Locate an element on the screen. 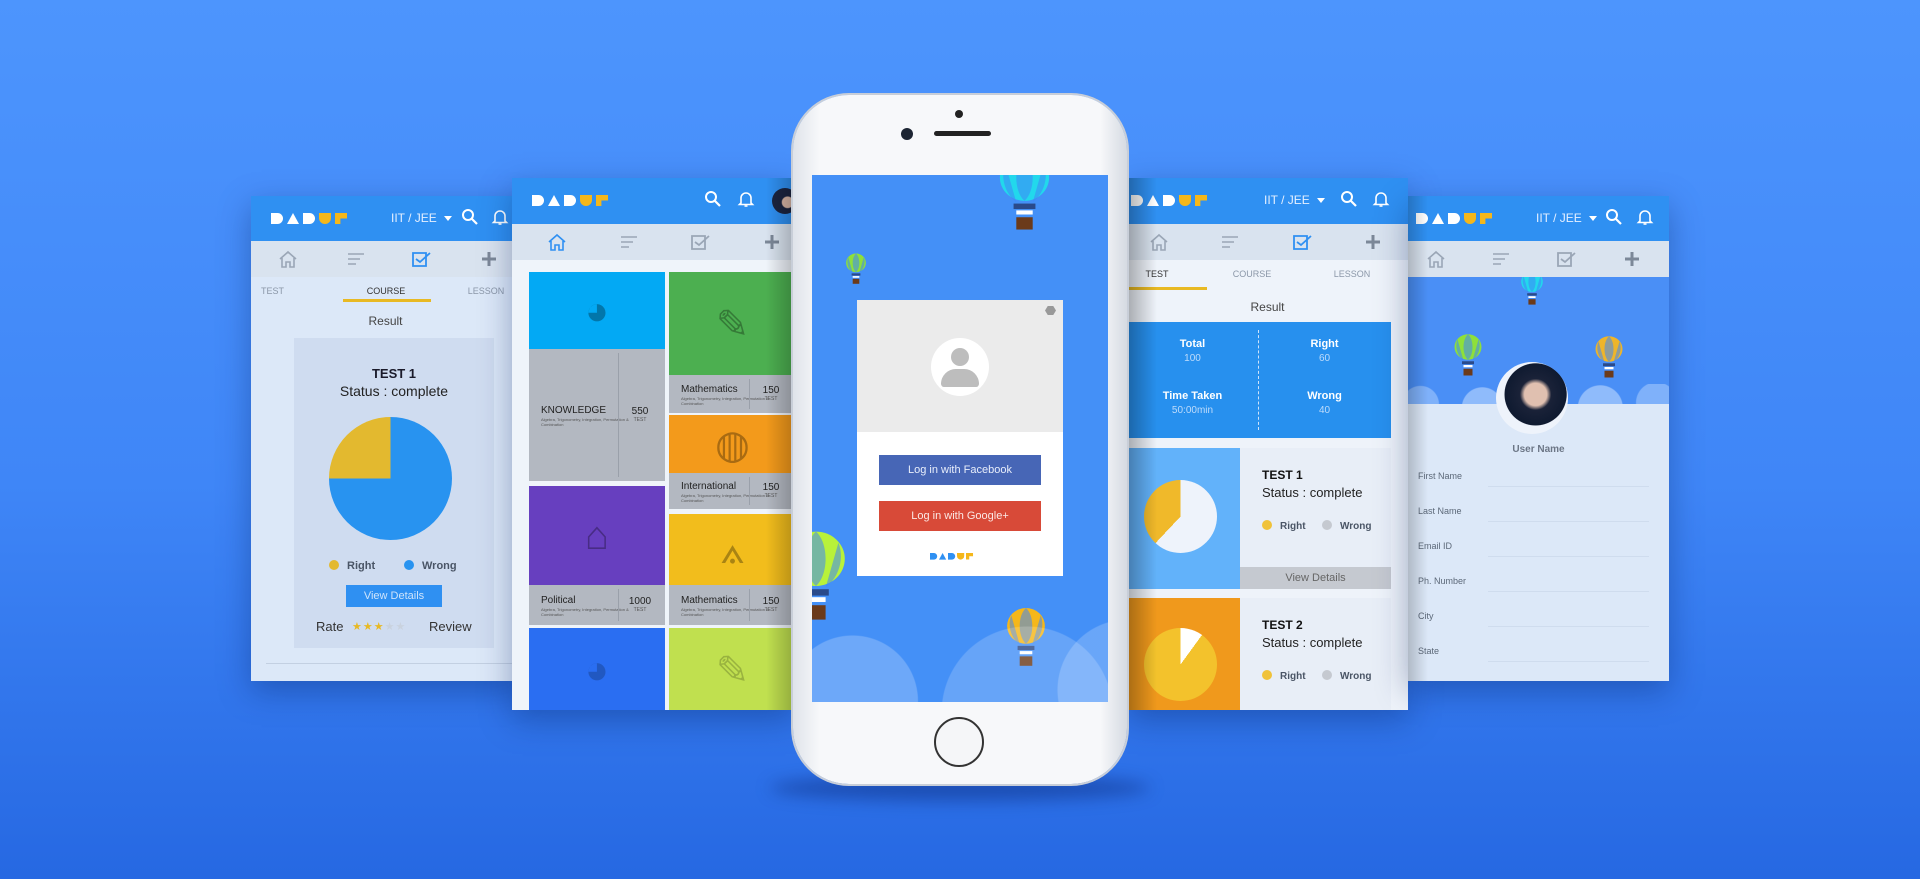 The height and width of the screenshot is (879, 1920). phone-sensor is located at coordinates (959, 114).